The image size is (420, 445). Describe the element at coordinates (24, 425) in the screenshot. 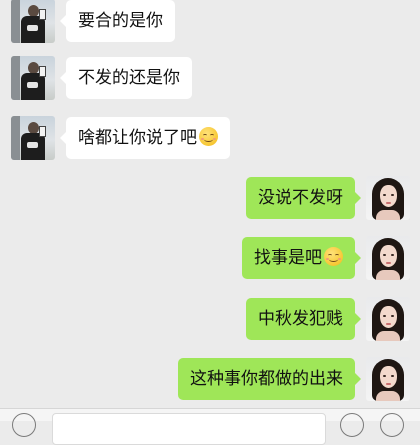

I see `voice-input-icon` at that location.